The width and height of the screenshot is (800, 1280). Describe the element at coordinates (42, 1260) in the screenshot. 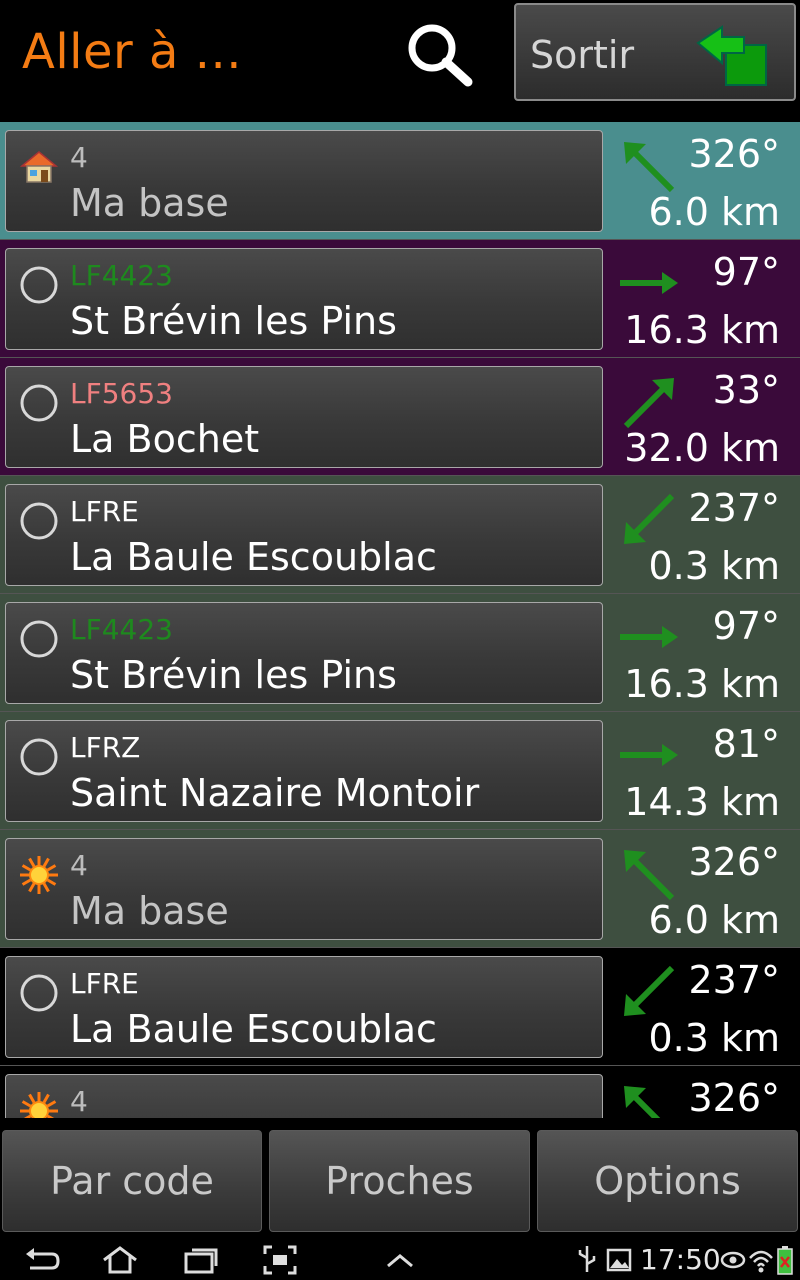

I see `back-icon` at that location.